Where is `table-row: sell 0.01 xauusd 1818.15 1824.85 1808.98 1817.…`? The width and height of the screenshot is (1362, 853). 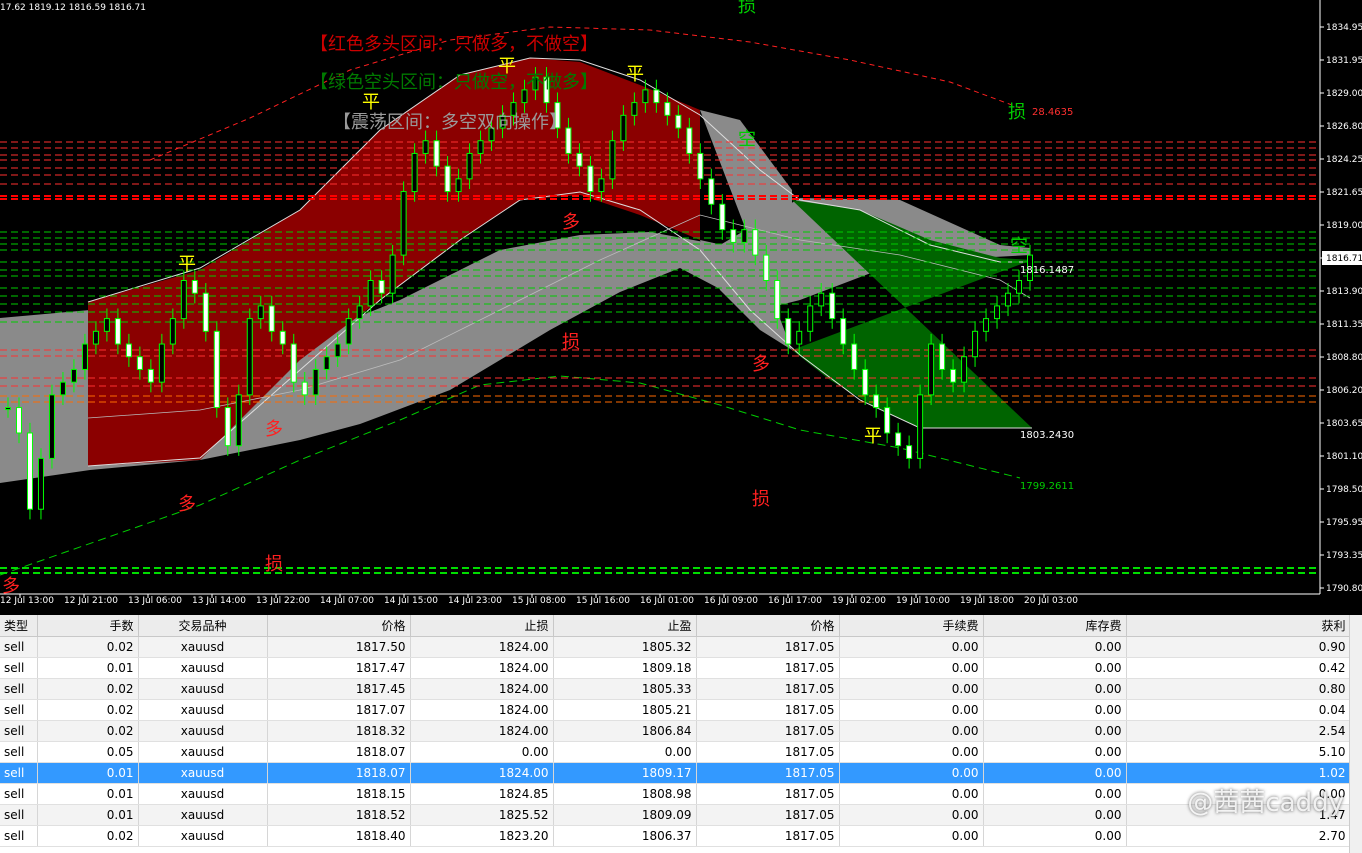 table-row: sell 0.01 xauusd 1818.15 1824.85 1808.98 1817.… is located at coordinates (675, 794).